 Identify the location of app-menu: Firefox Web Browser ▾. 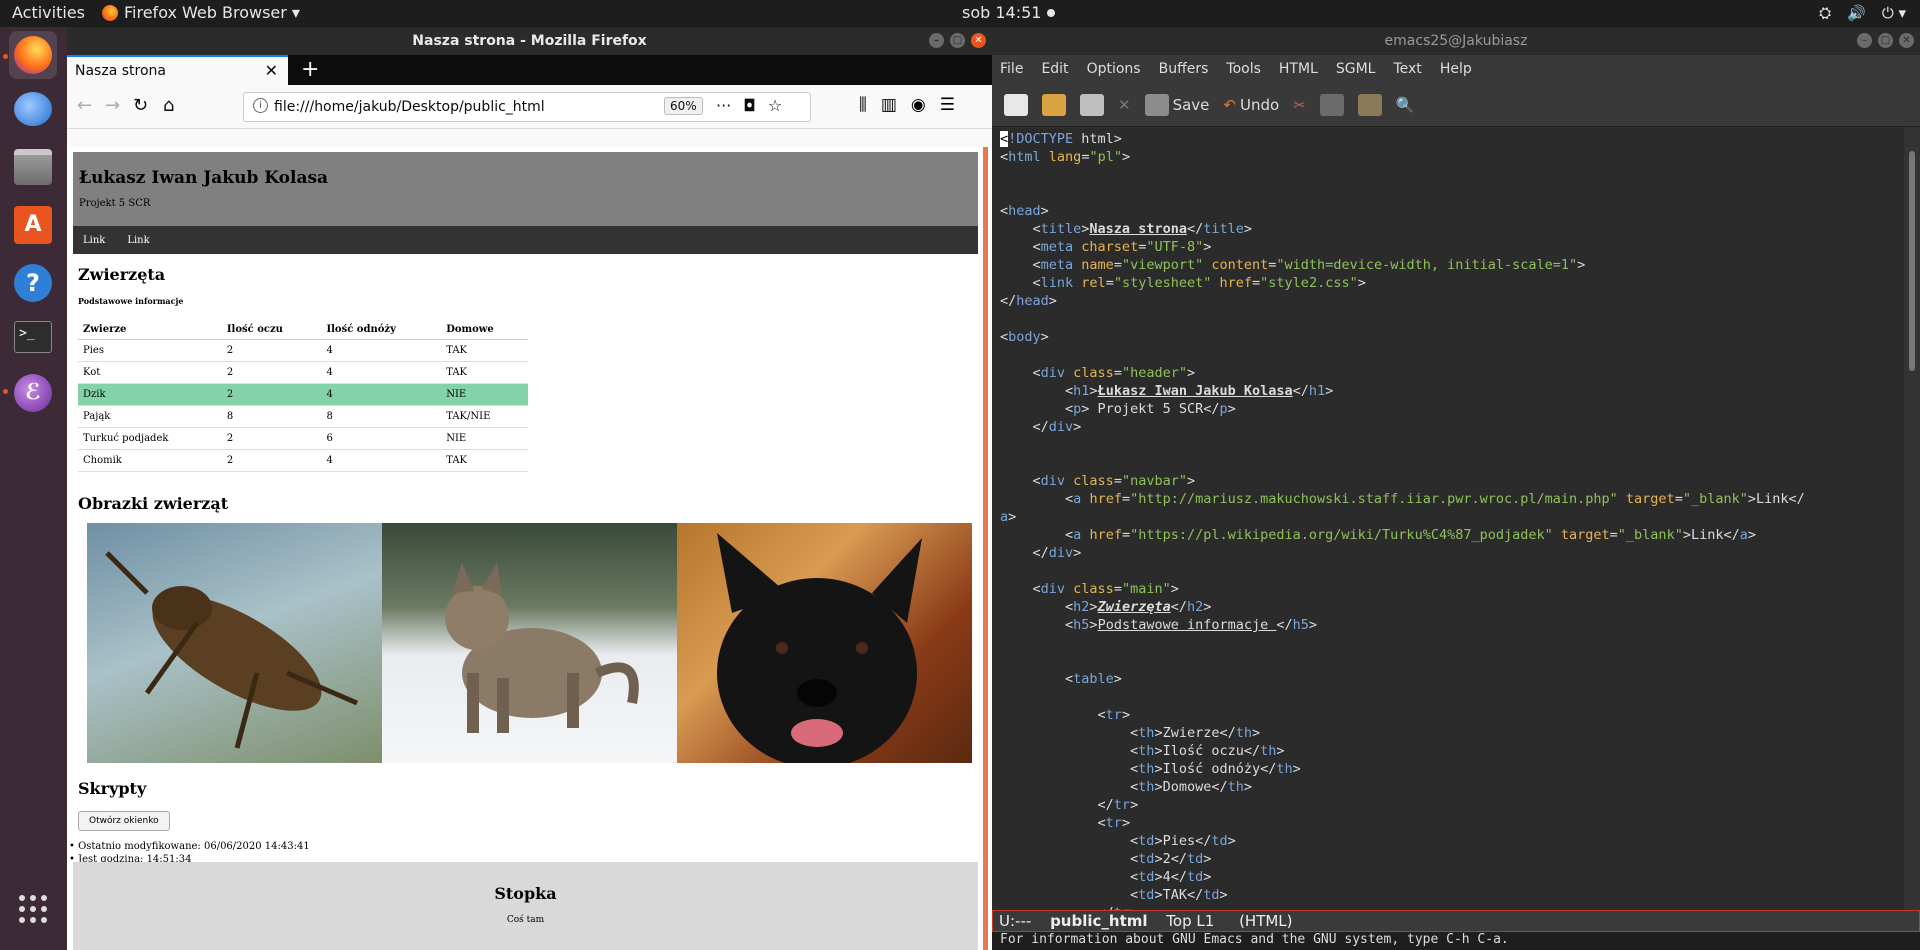
(201, 12).